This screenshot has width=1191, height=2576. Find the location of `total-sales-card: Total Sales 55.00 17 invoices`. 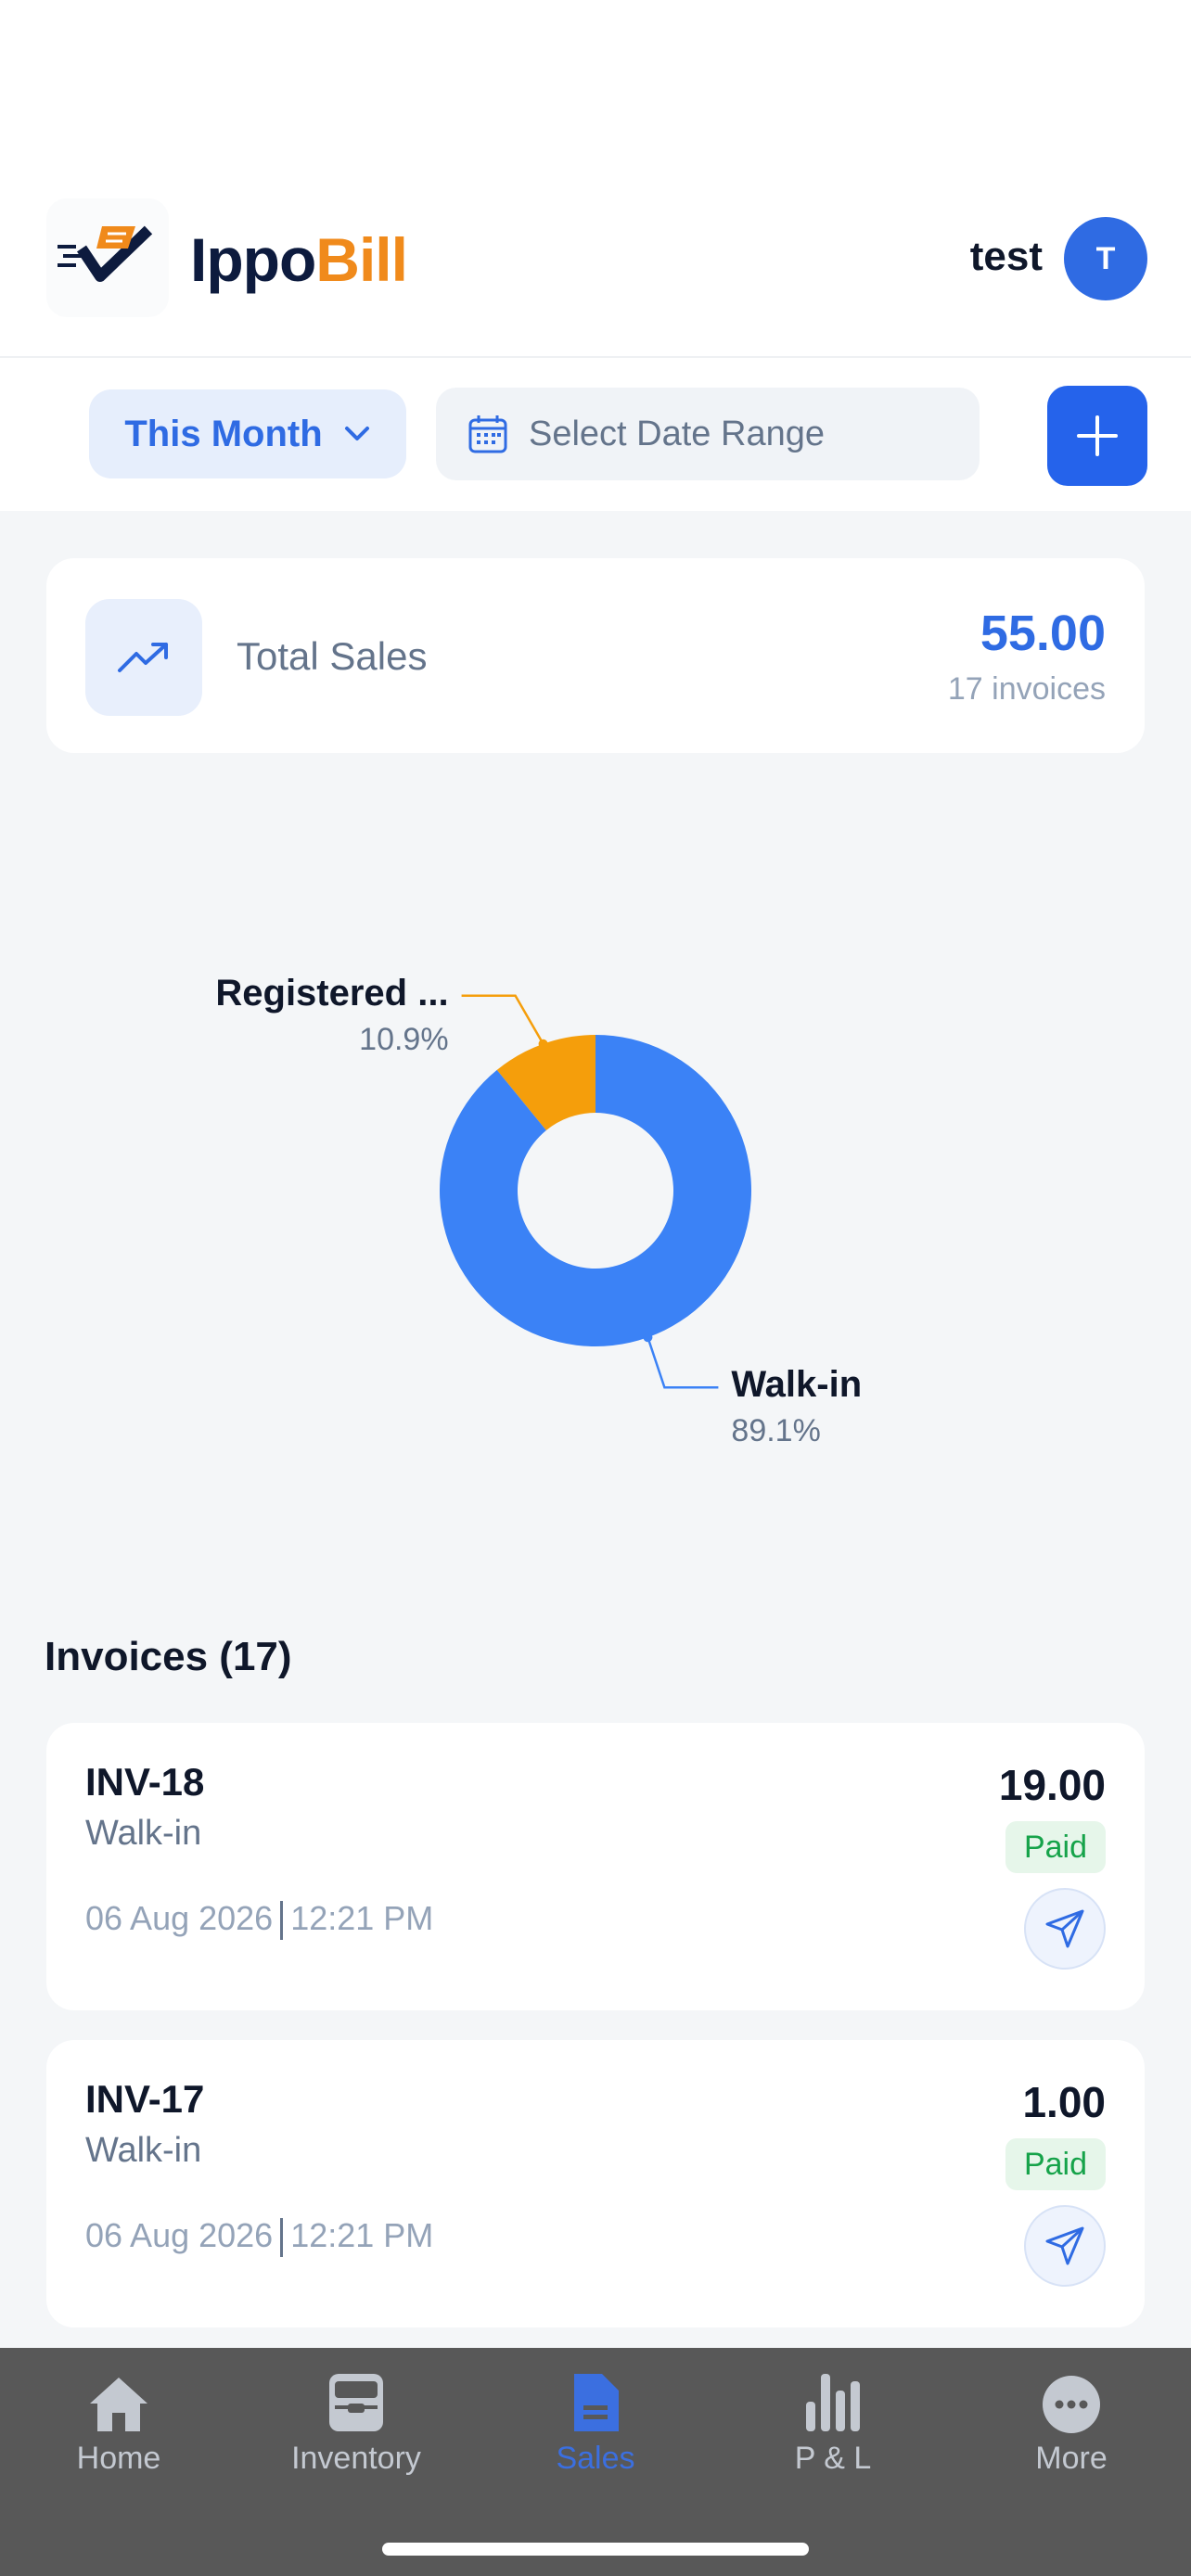

total-sales-card: Total Sales 55.00 17 invoices is located at coordinates (595, 655).